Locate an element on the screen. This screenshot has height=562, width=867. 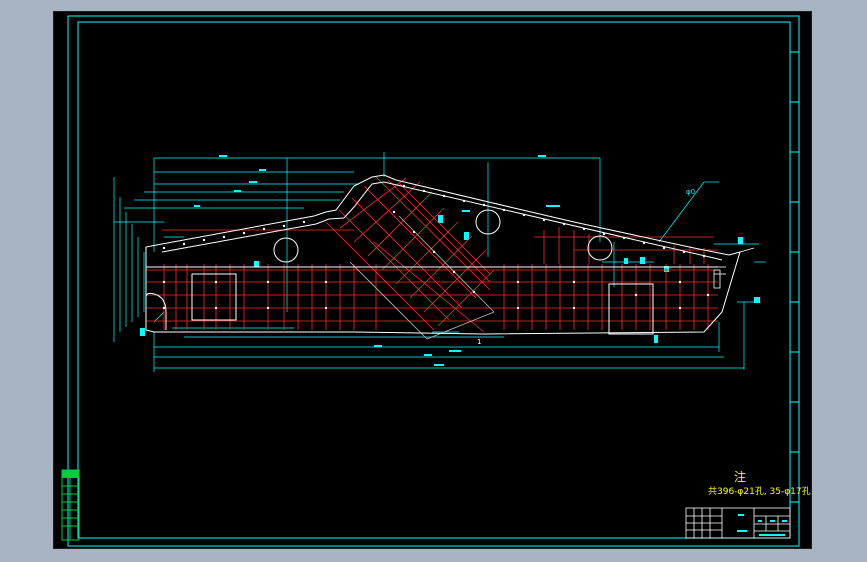
note-title: 注 is located at coordinates (740, 477).